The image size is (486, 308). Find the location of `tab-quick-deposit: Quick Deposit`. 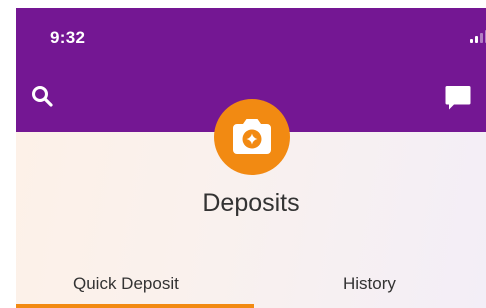

tab-quick-deposit: Quick Deposit is located at coordinates (126, 284).